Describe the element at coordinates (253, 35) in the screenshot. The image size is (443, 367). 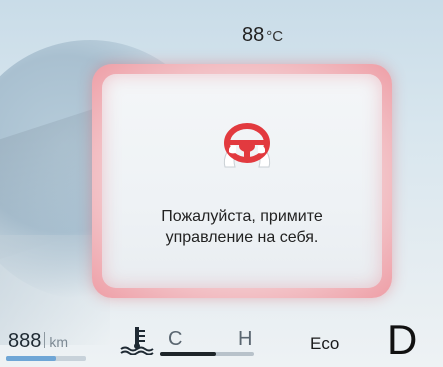
I see `temperature-value: 88` at that location.